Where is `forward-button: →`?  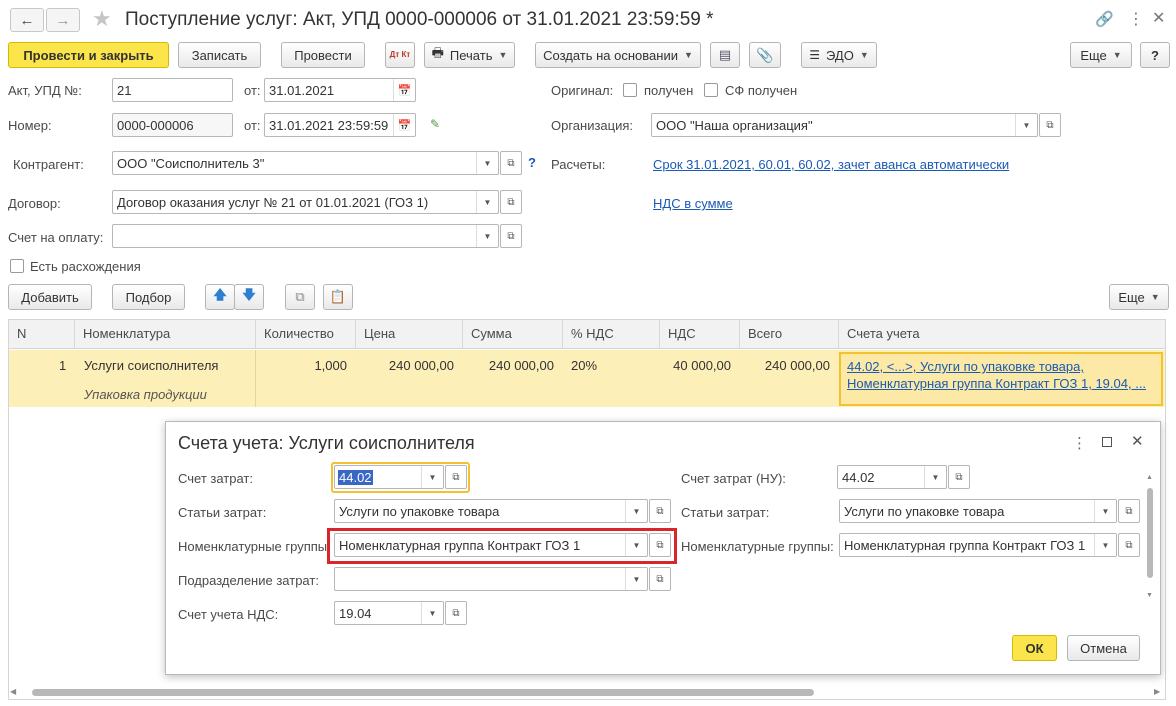 forward-button: → is located at coordinates (63, 20).